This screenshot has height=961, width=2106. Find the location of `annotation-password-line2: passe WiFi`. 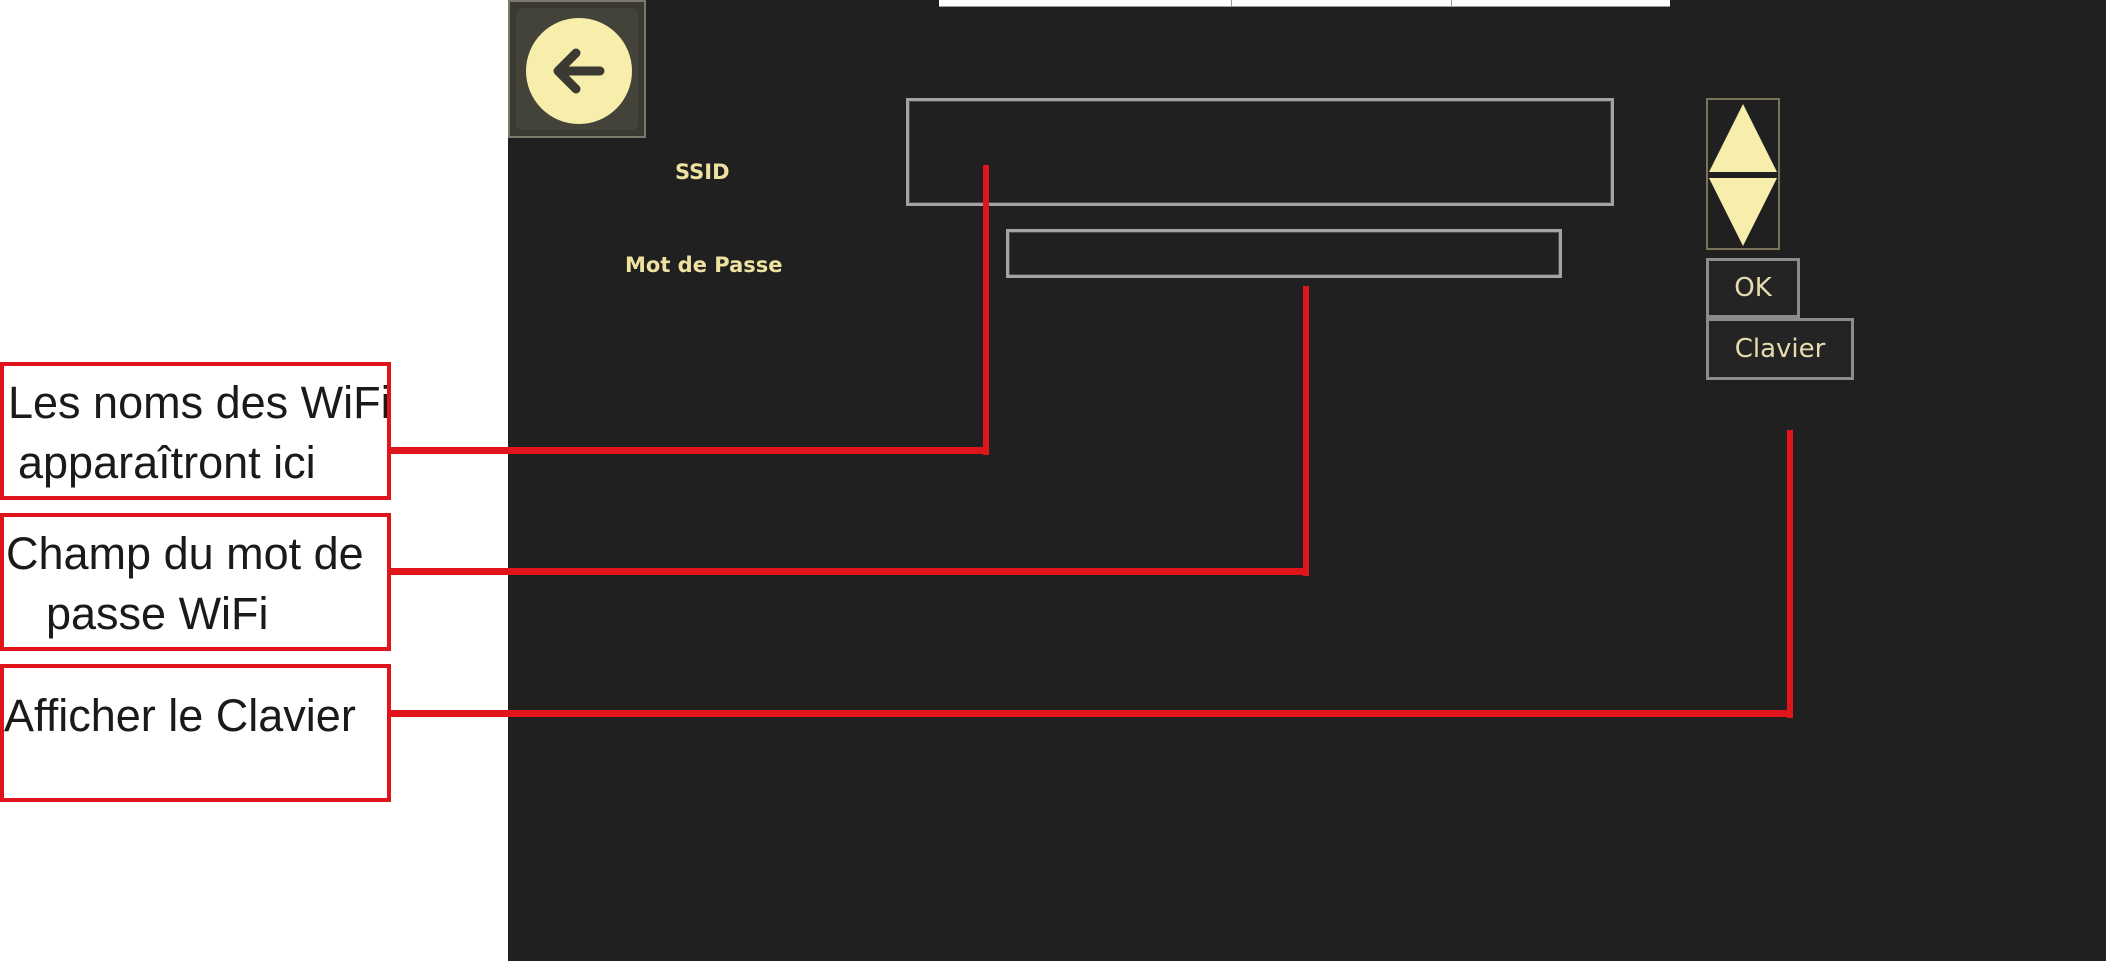

annotation-password-line2: passe WiFi is located at coordinates (157, 613).